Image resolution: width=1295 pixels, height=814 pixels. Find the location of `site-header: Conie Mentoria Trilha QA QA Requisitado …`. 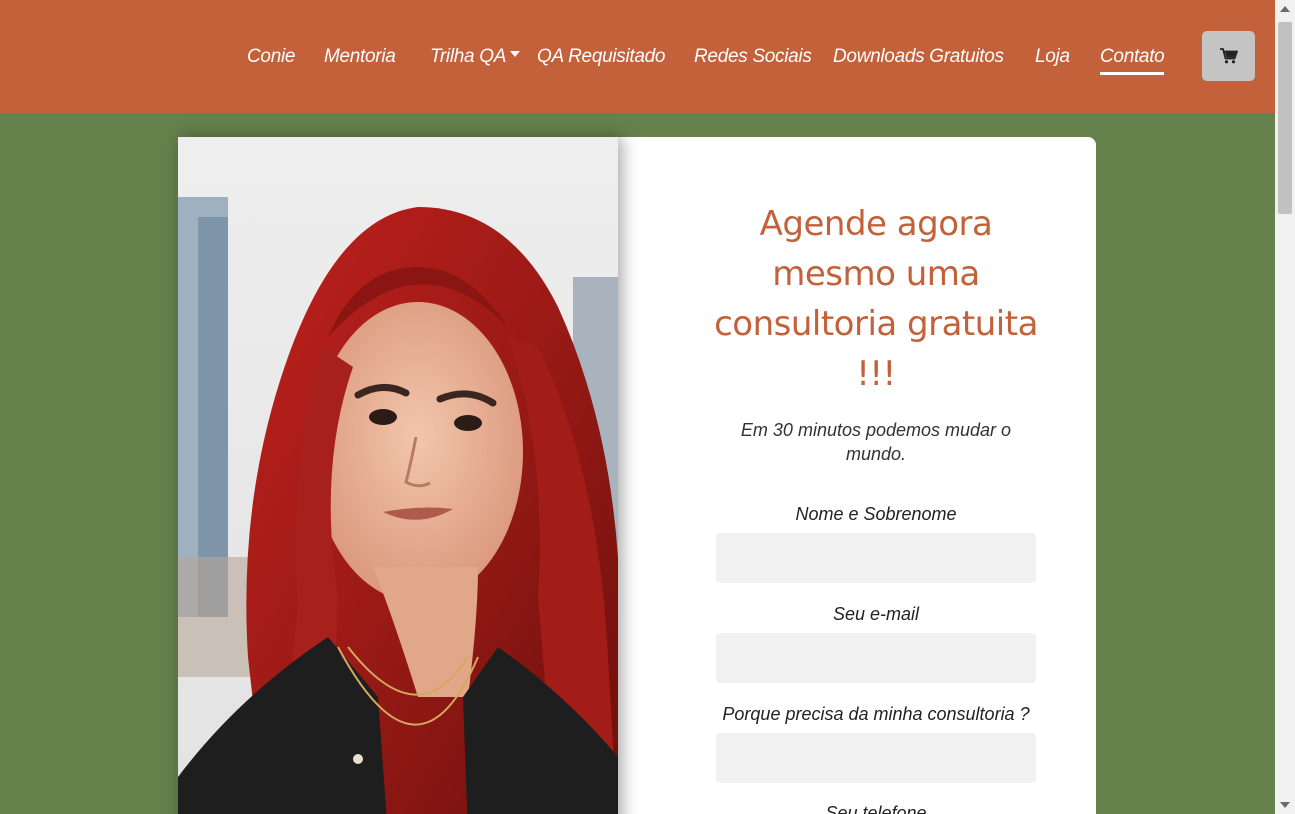

site-header: Conie Mentoria Trilha QA QA Requisitado … is located at coordinates (637, 56).